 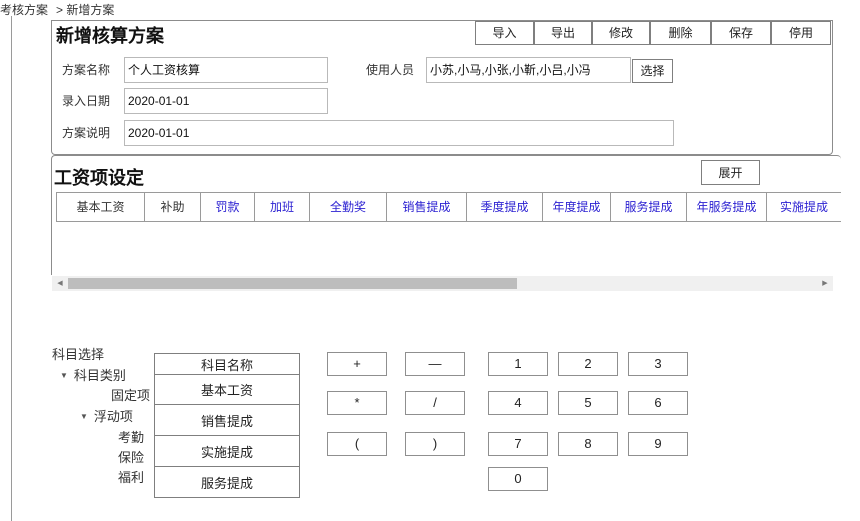 What do you see at coordinates (227, 389) in the screenshot?
I see `table-row: 基本工资` at bounding box center [227, 389].